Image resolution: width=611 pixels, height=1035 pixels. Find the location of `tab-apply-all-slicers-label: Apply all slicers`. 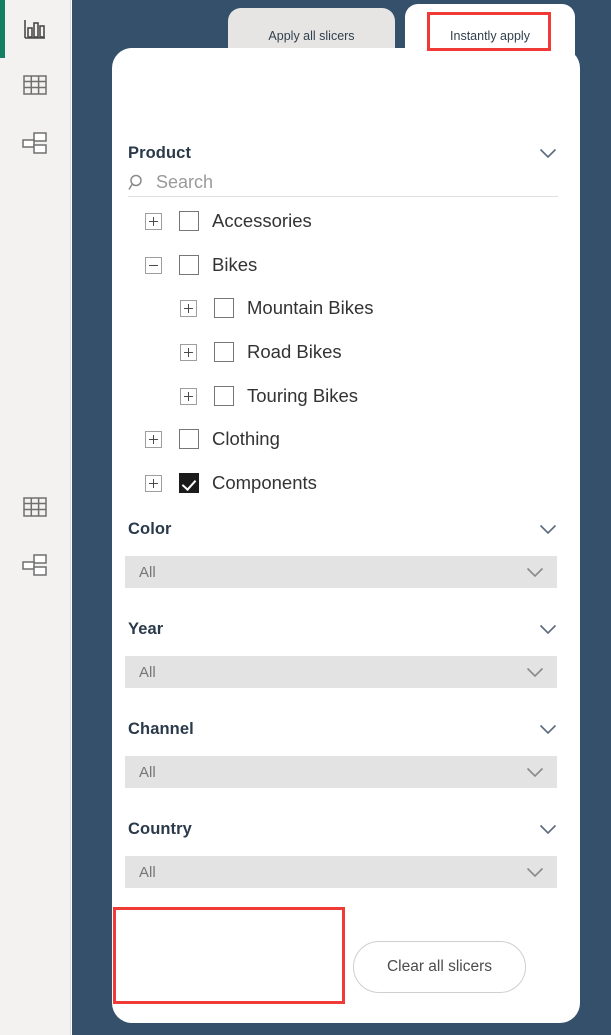

tab-apply-all-slicers-label: Apply all slicers is located at coordinates (311, 36).